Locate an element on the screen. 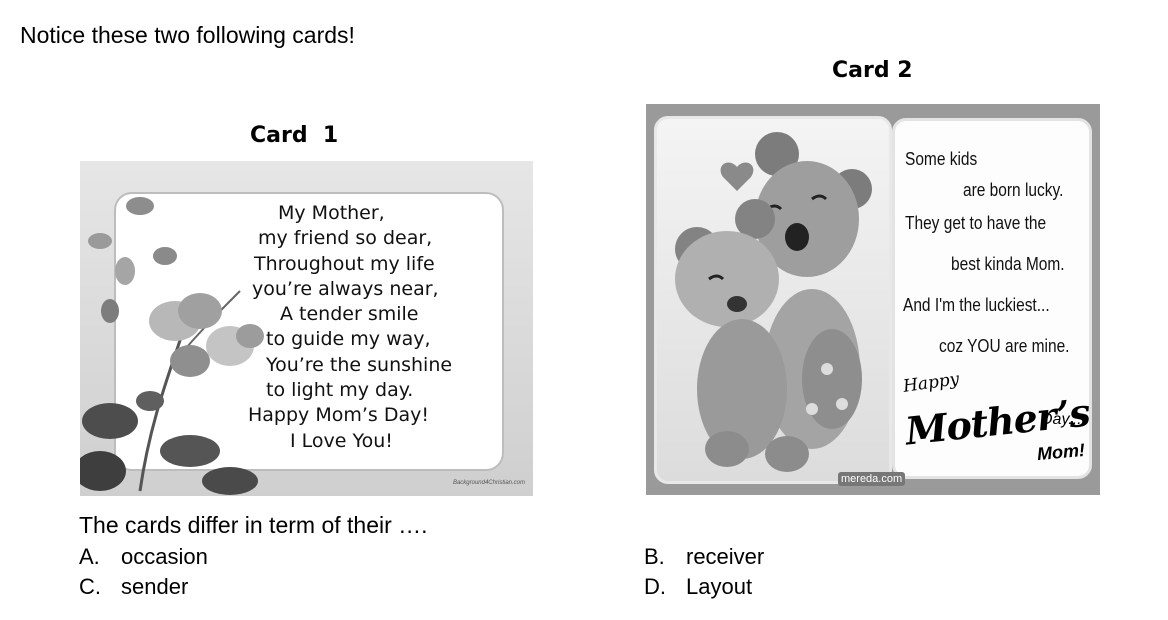 This screenshot has width=1168, height=620. option-letter: D. is located at coordinates (655, 586).